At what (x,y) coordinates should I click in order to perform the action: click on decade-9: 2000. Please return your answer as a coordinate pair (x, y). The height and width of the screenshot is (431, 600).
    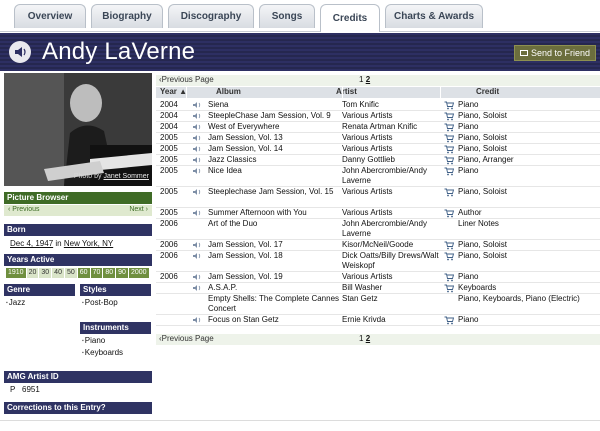
    Looking at the image, I should click on (138, 273).